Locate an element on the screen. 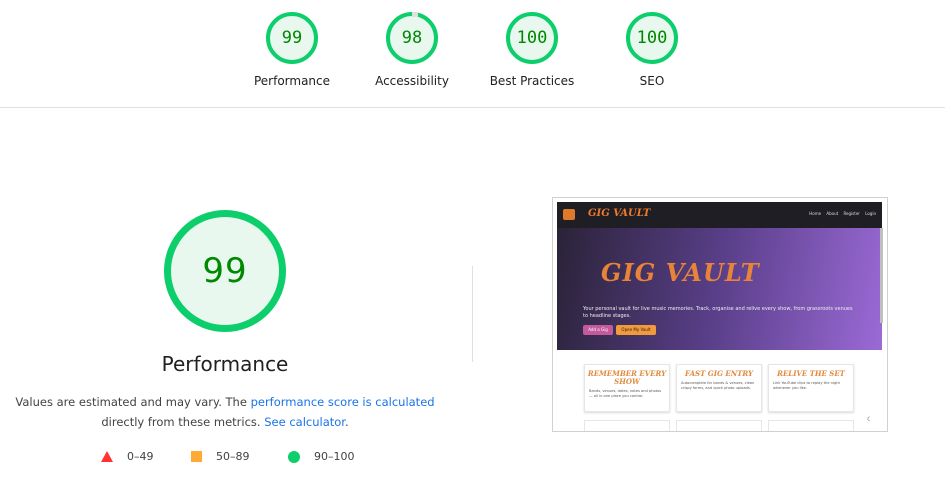  performance-gauge: 99 is located at coordinates (225, 271).